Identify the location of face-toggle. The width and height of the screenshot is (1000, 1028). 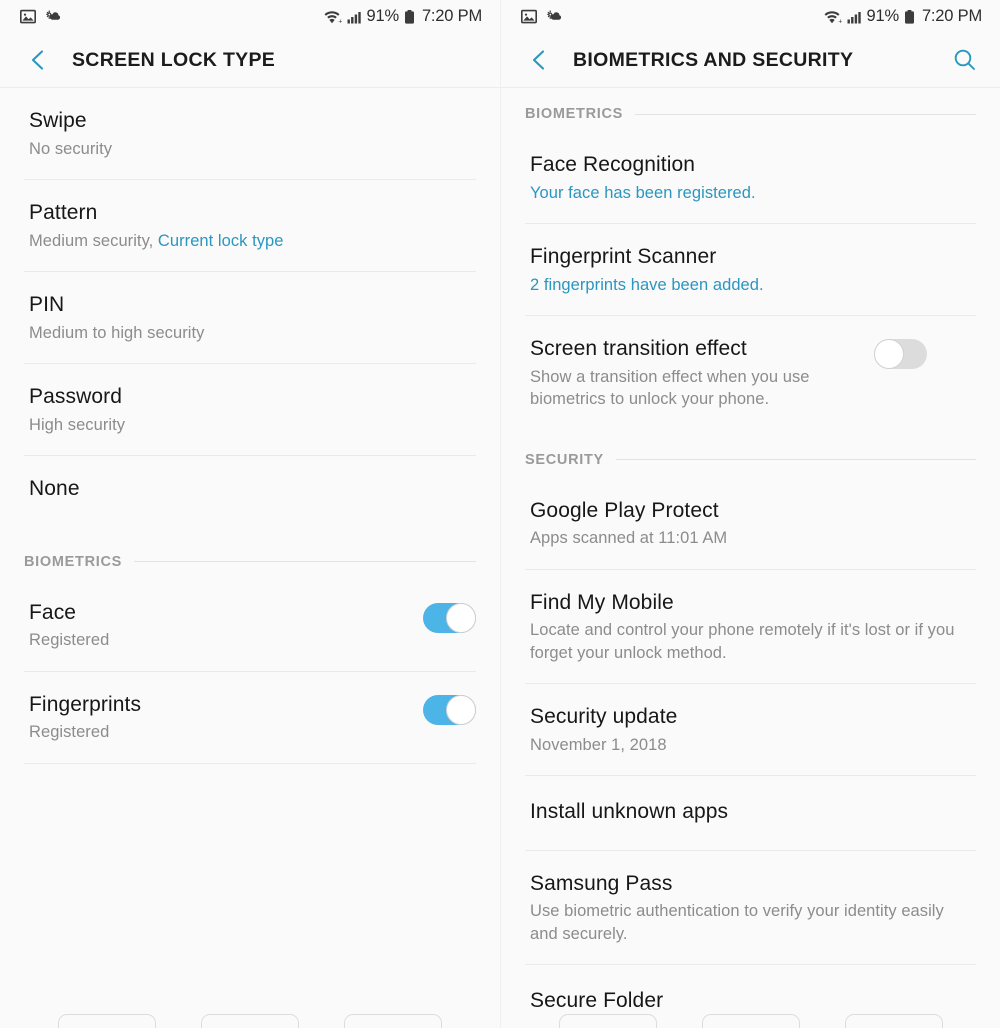
(449, 617).